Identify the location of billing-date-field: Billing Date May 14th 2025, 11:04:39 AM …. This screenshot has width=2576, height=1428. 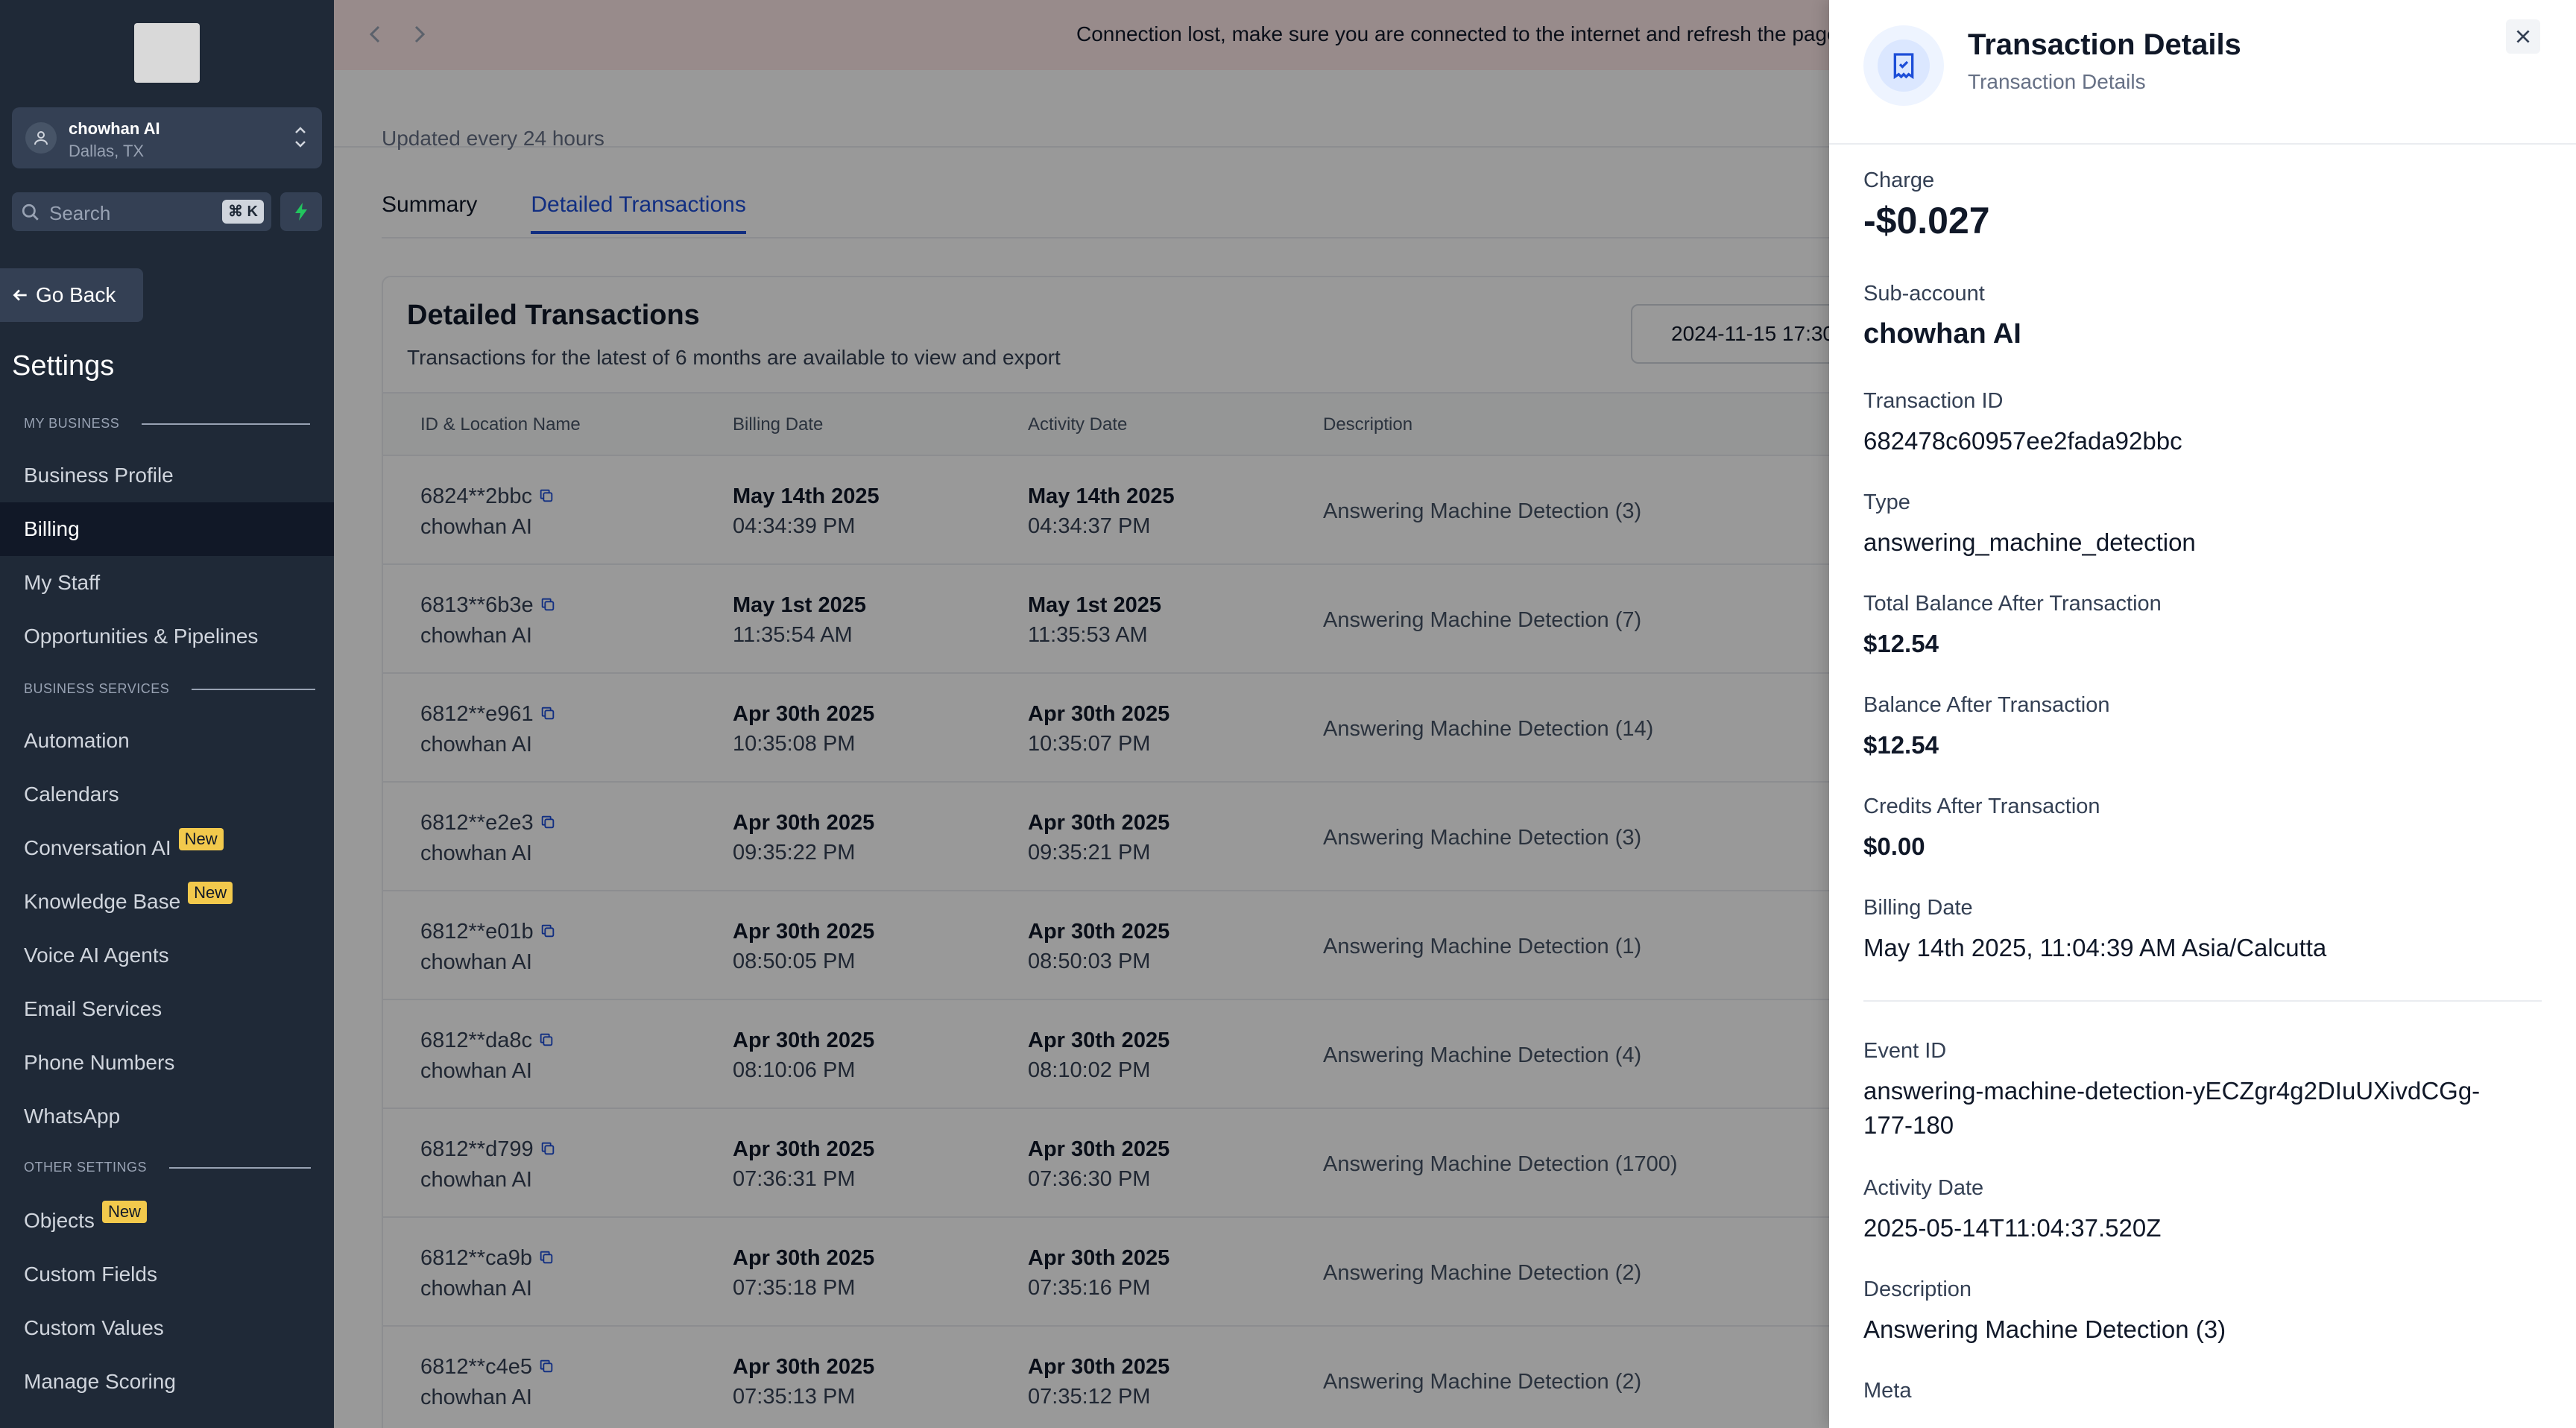
(2206, 930).